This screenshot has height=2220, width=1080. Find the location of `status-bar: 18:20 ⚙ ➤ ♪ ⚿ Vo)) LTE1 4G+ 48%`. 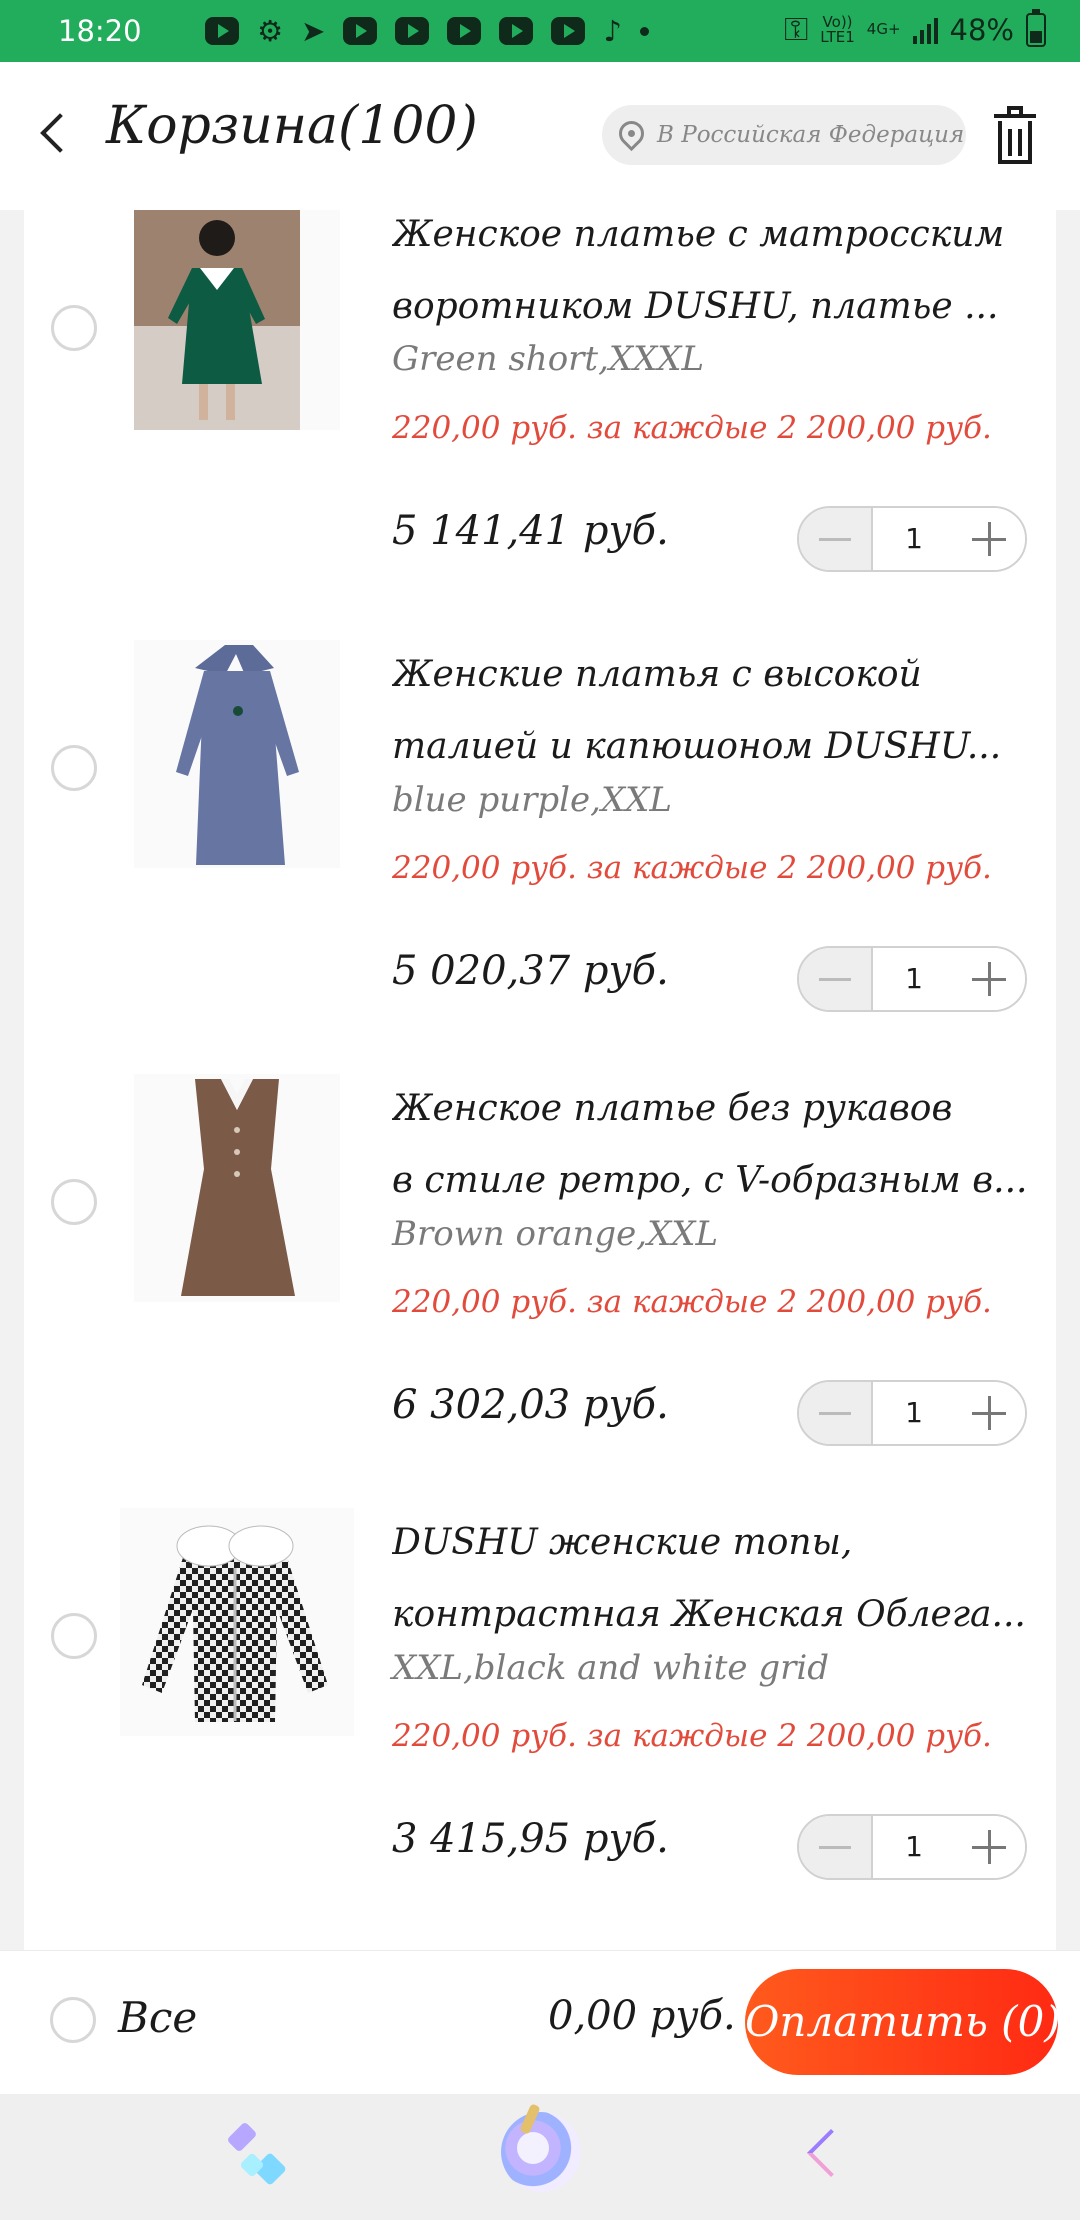

status-bar: 18:20 ⚙ ➤ ♪ ⚿ Vo)) LTE1 4G+ 48% is located at coordinates (540, 31).